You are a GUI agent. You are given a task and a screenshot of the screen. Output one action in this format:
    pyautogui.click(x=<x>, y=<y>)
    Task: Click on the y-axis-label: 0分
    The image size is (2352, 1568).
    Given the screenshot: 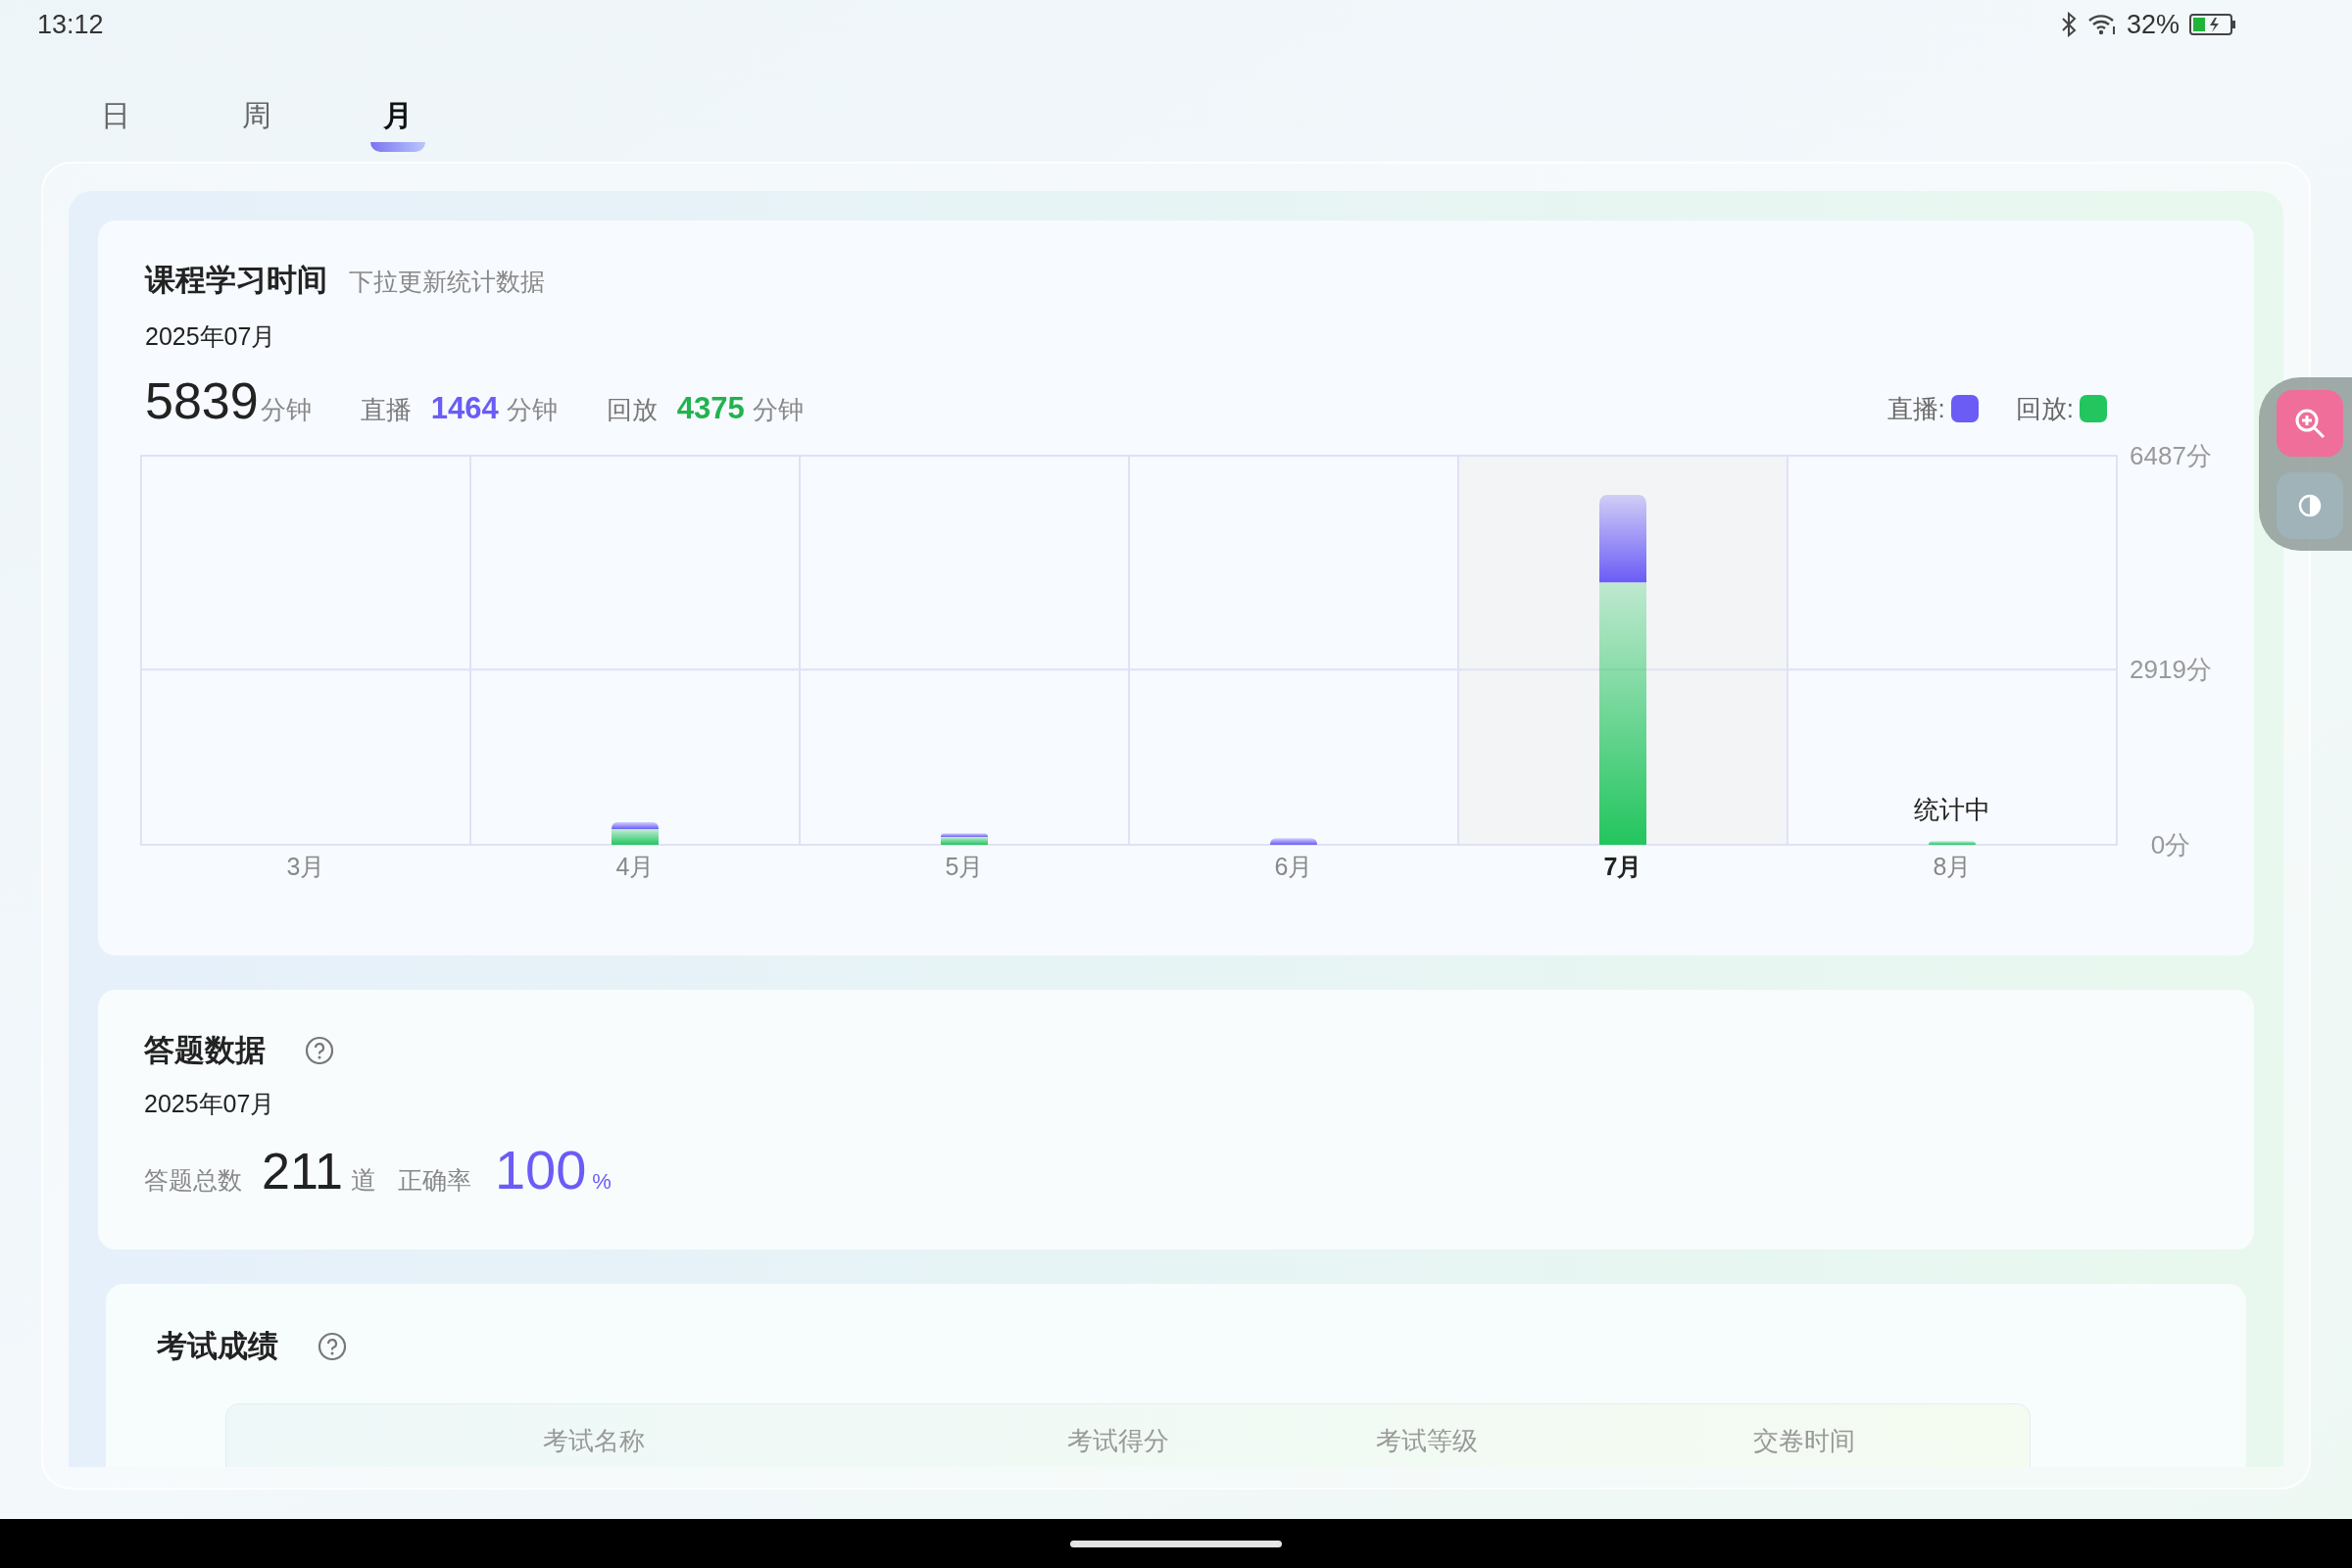 What is the action you would take?
    pyautogui.click(x=2170, y=844)
    